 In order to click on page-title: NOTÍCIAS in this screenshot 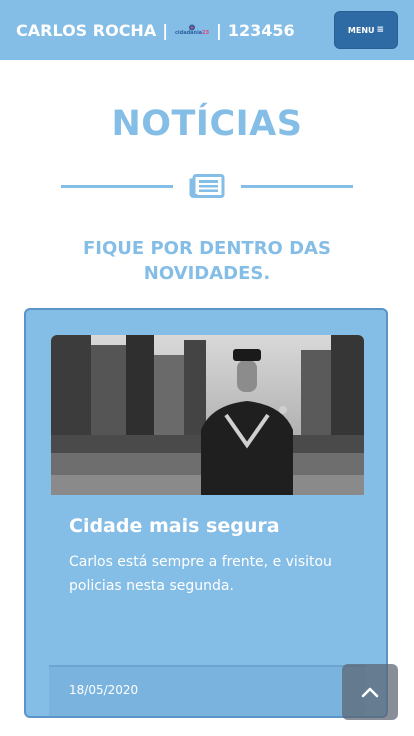, I will do `click(207, 124)`.